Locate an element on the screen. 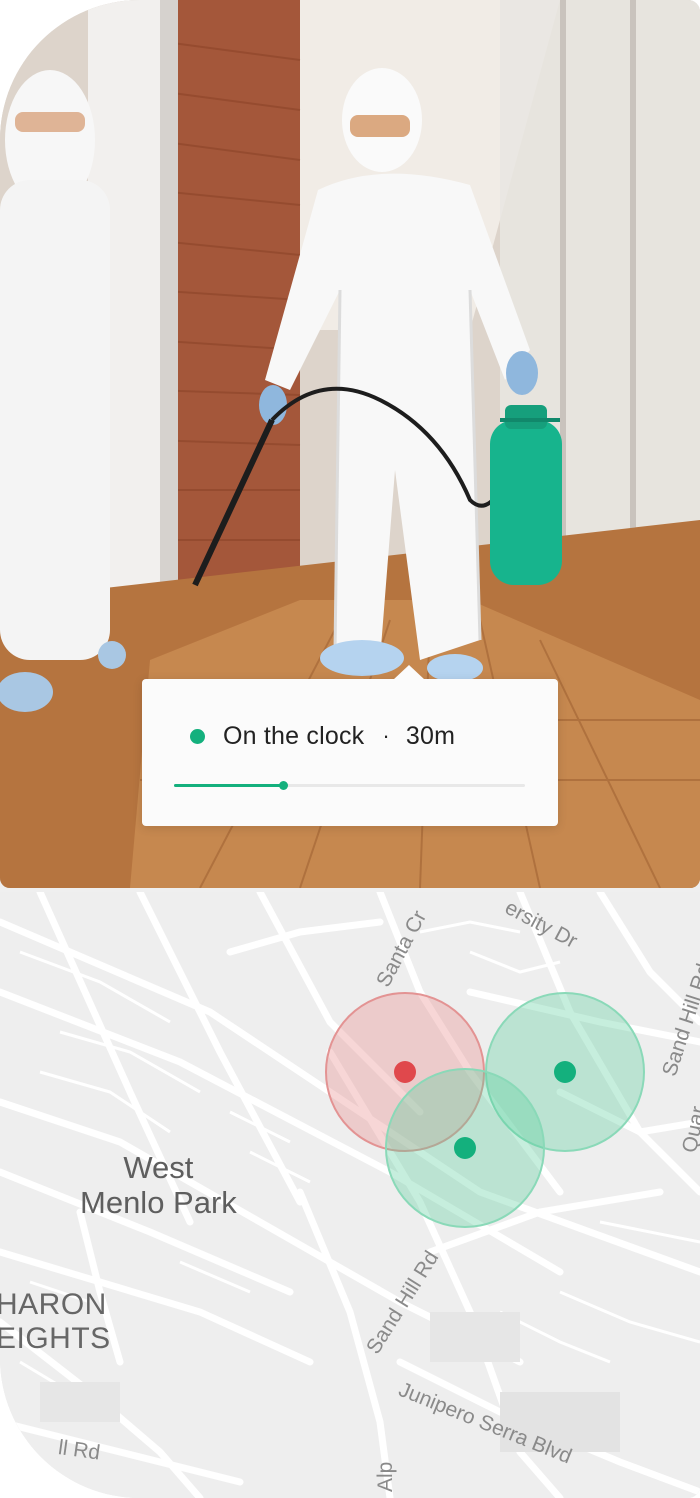  place-label-line: Menlo Park is located at coordinates (158, 1202).